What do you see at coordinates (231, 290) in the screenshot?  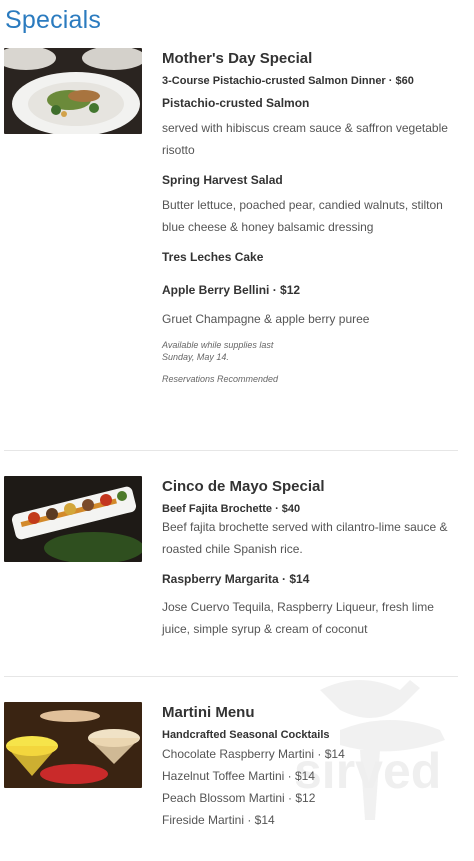 I see `menu-item-name: Apple Berry Bellini · $12` at bounding box center [231, 290].